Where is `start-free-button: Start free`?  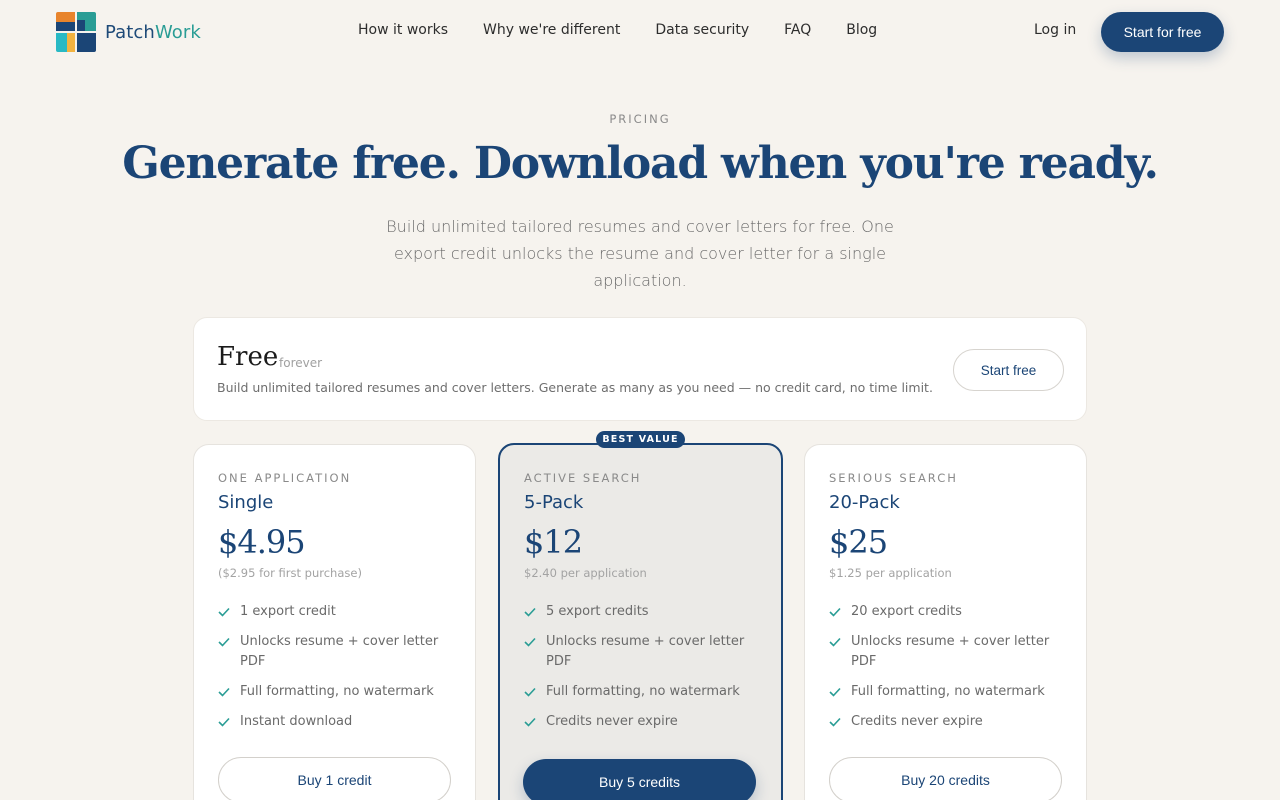
start-free-button: Start free is located at coordinates (1008, 370).